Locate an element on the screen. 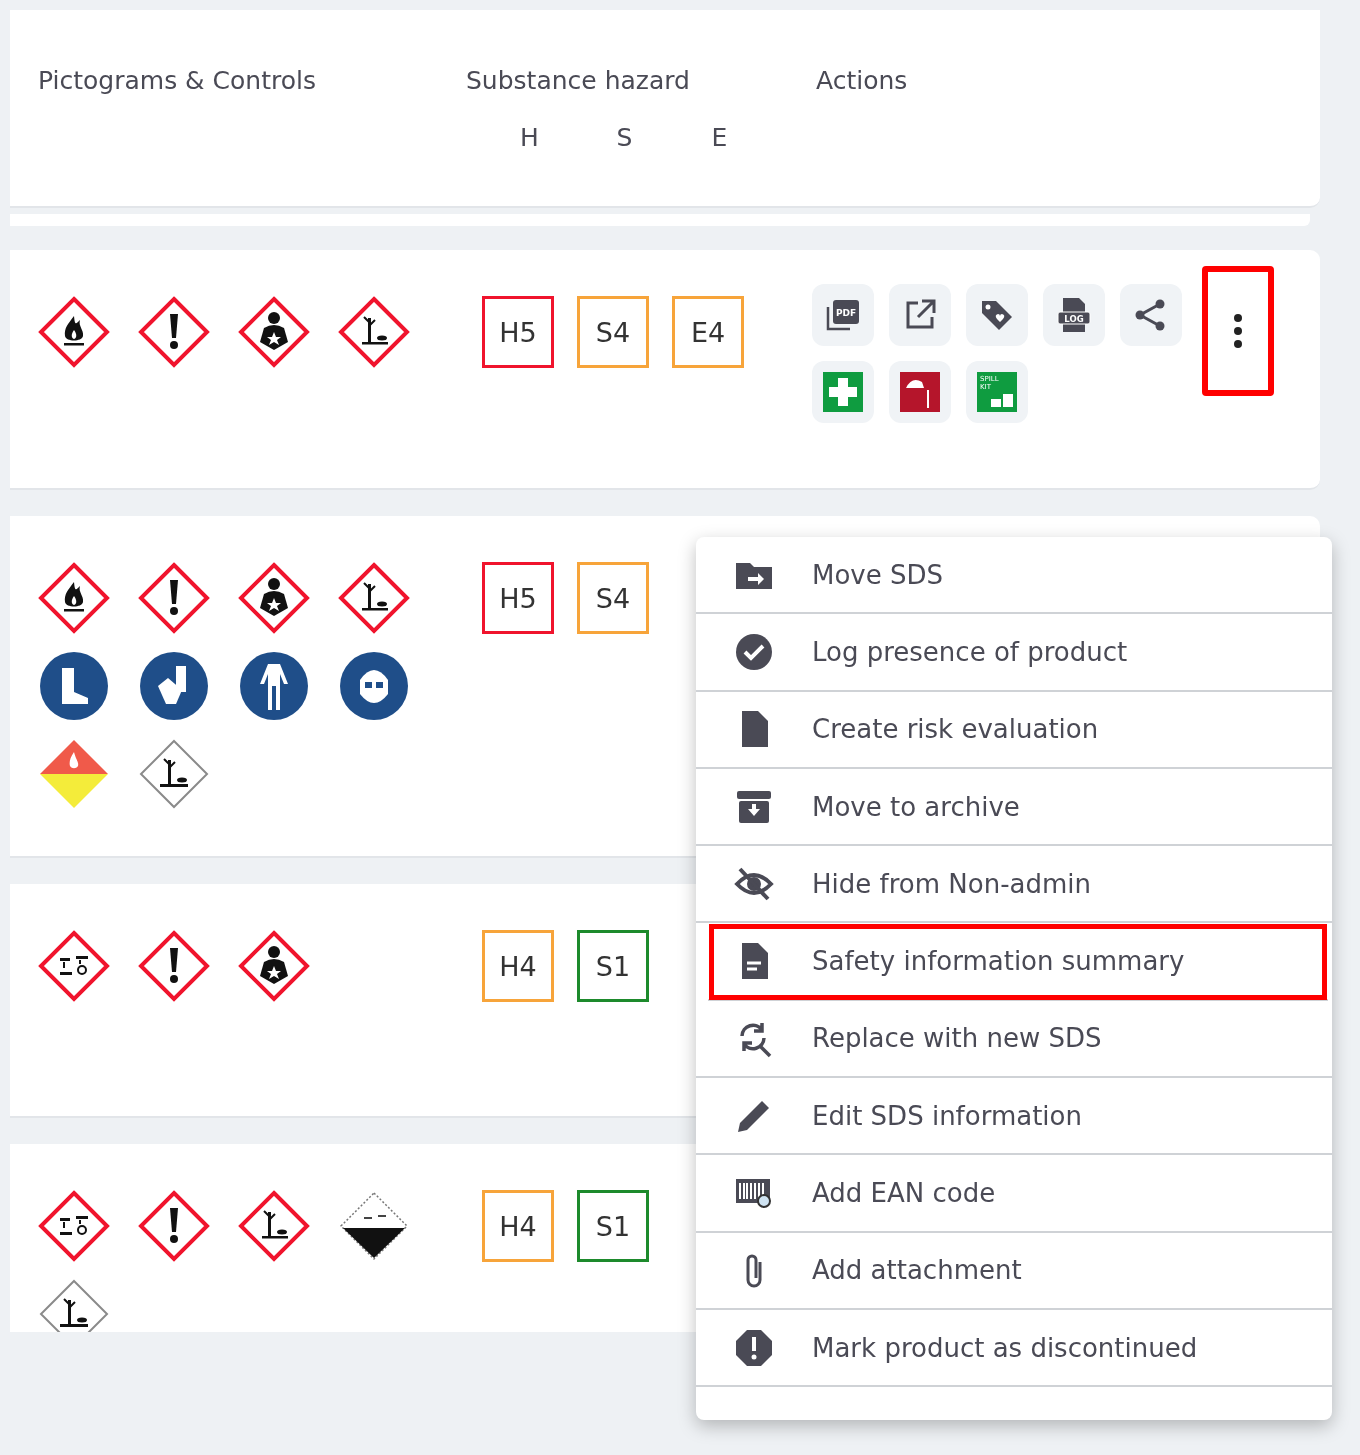 This screenshot has height=1455, width=1360. first-aid-icon is located at coordinates (843, 392).